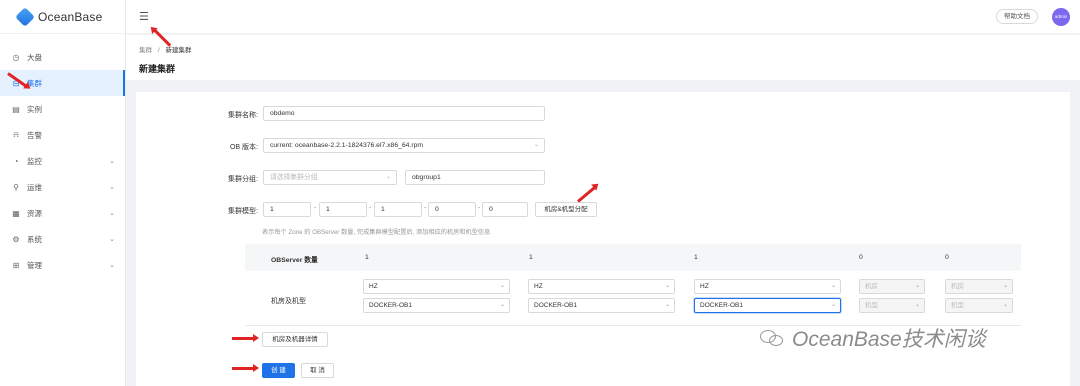 Image resolution: width=1080 pixels, height=386 pixels. I want to click on sidebar-item-label: 系统, so click(34, 239).